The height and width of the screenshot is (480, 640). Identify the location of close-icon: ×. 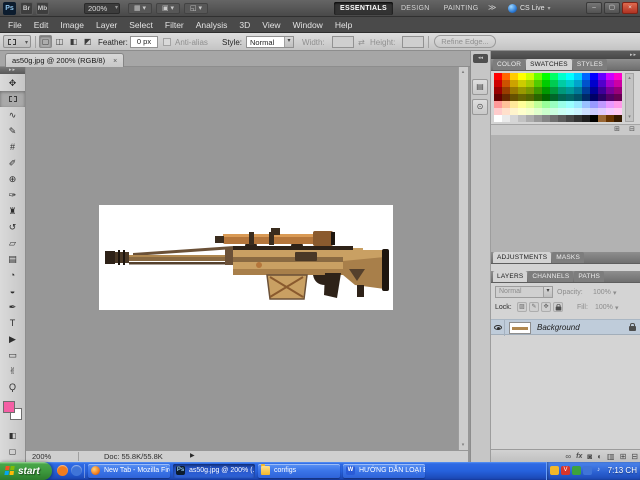
(115, 61).